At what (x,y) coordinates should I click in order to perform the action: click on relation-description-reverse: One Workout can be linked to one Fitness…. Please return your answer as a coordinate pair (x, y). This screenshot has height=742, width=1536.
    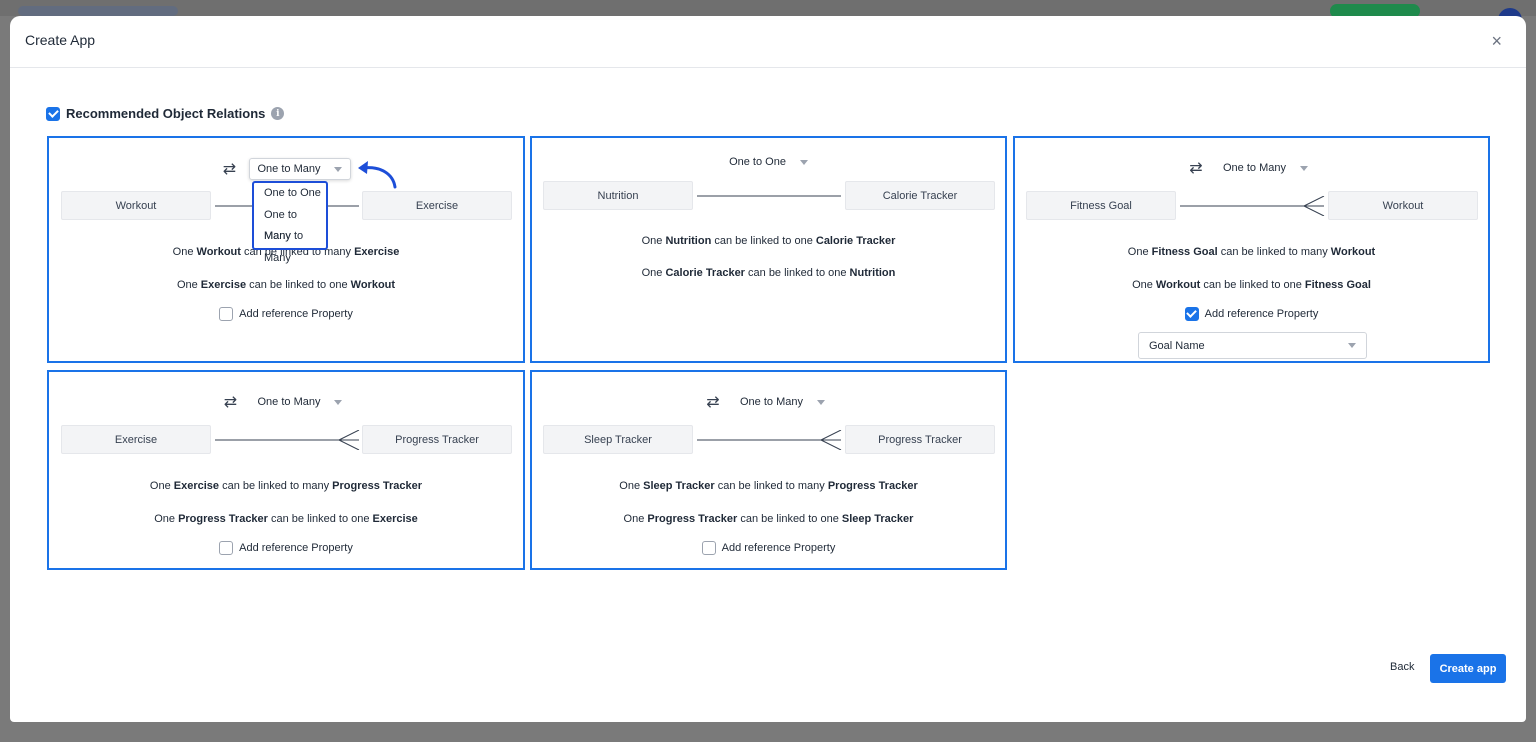
    Looking at the image, I should click on (1251, 285).